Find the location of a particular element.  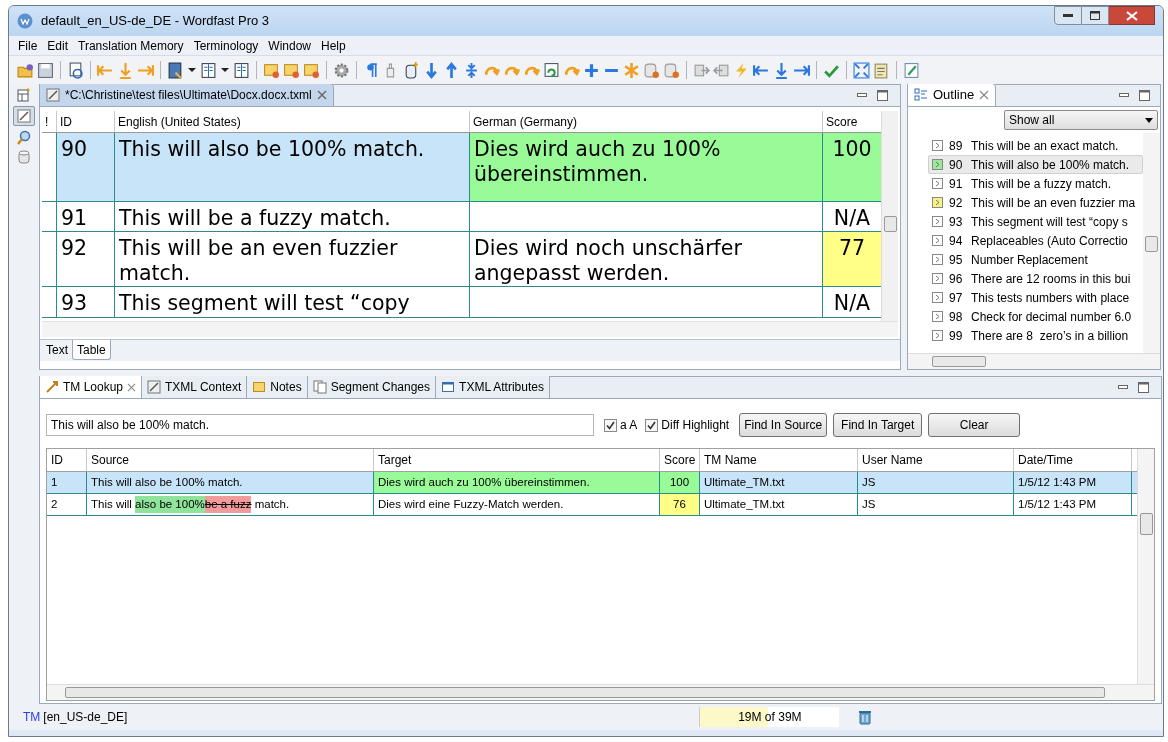

document-icon is located at coordinates (75, 70).